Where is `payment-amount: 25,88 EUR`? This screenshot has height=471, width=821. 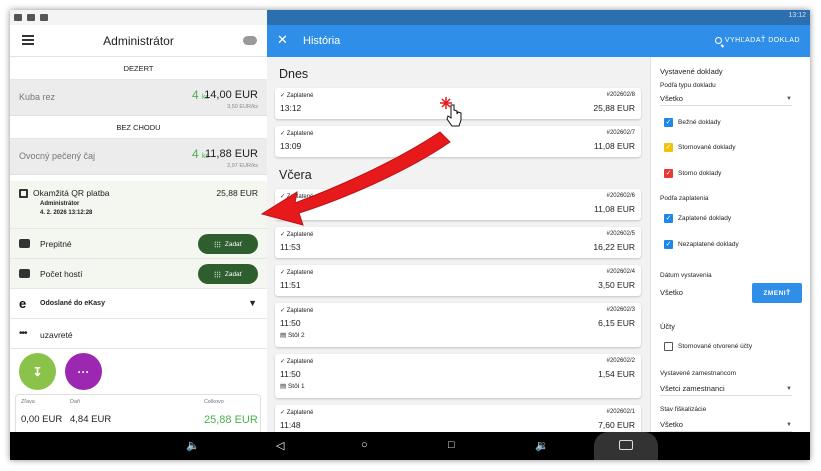
payment-amount: 25,88 EUR is located at coordinates (237, 193).